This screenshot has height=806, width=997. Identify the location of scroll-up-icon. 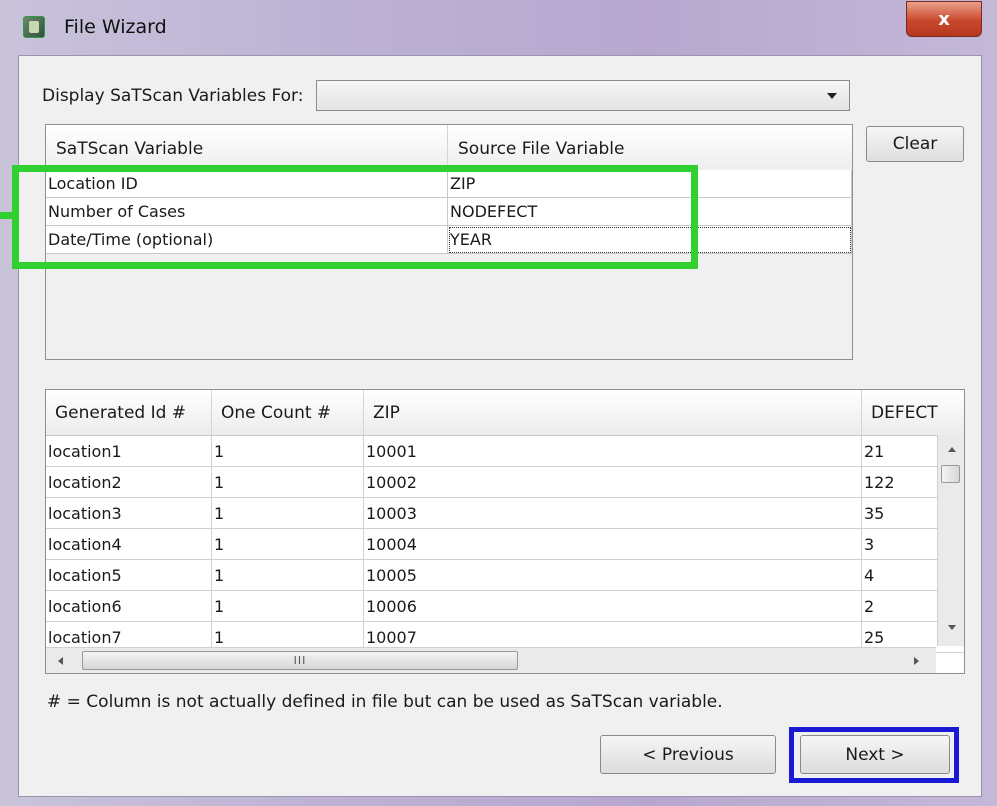
(952, 449).